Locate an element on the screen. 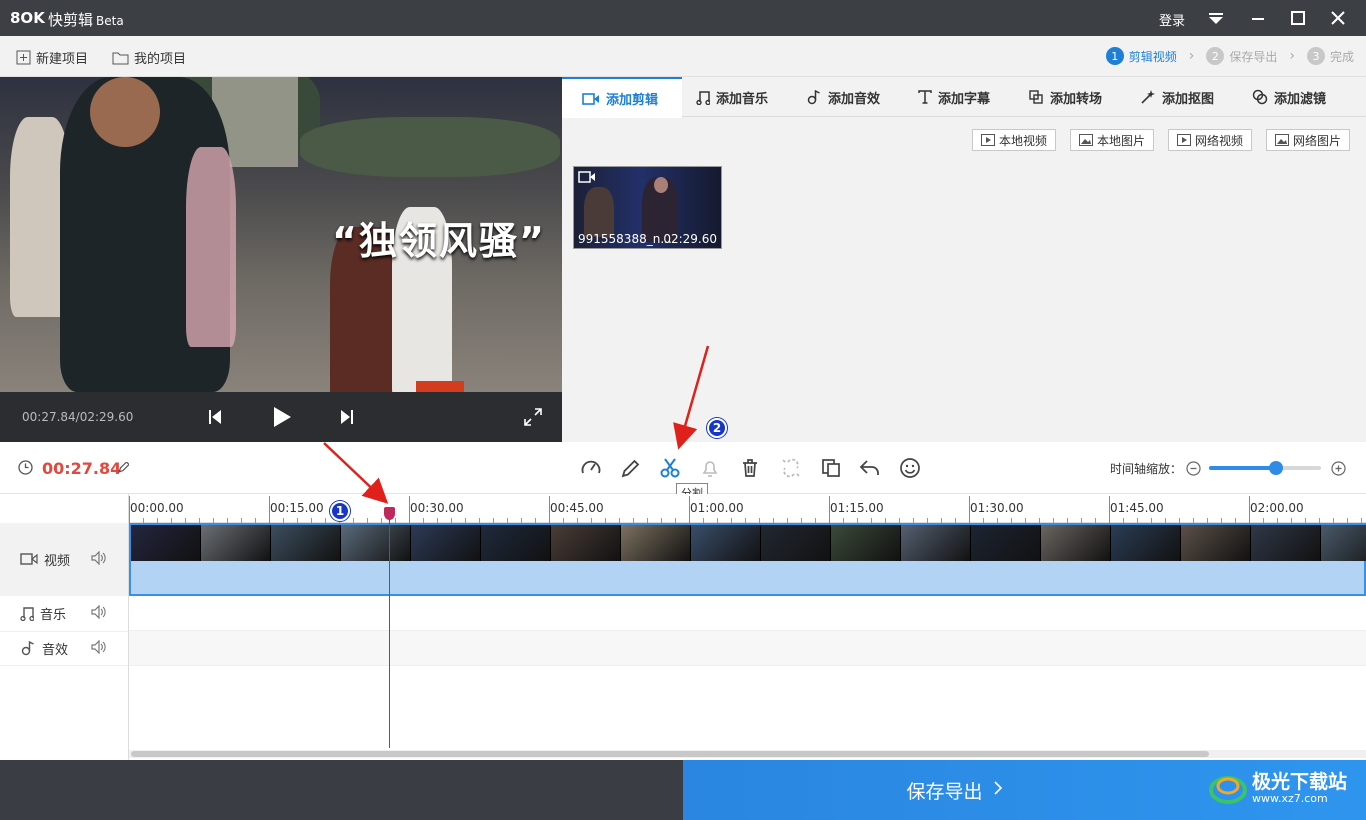  trash-icon is located at coordinates (750, 468).